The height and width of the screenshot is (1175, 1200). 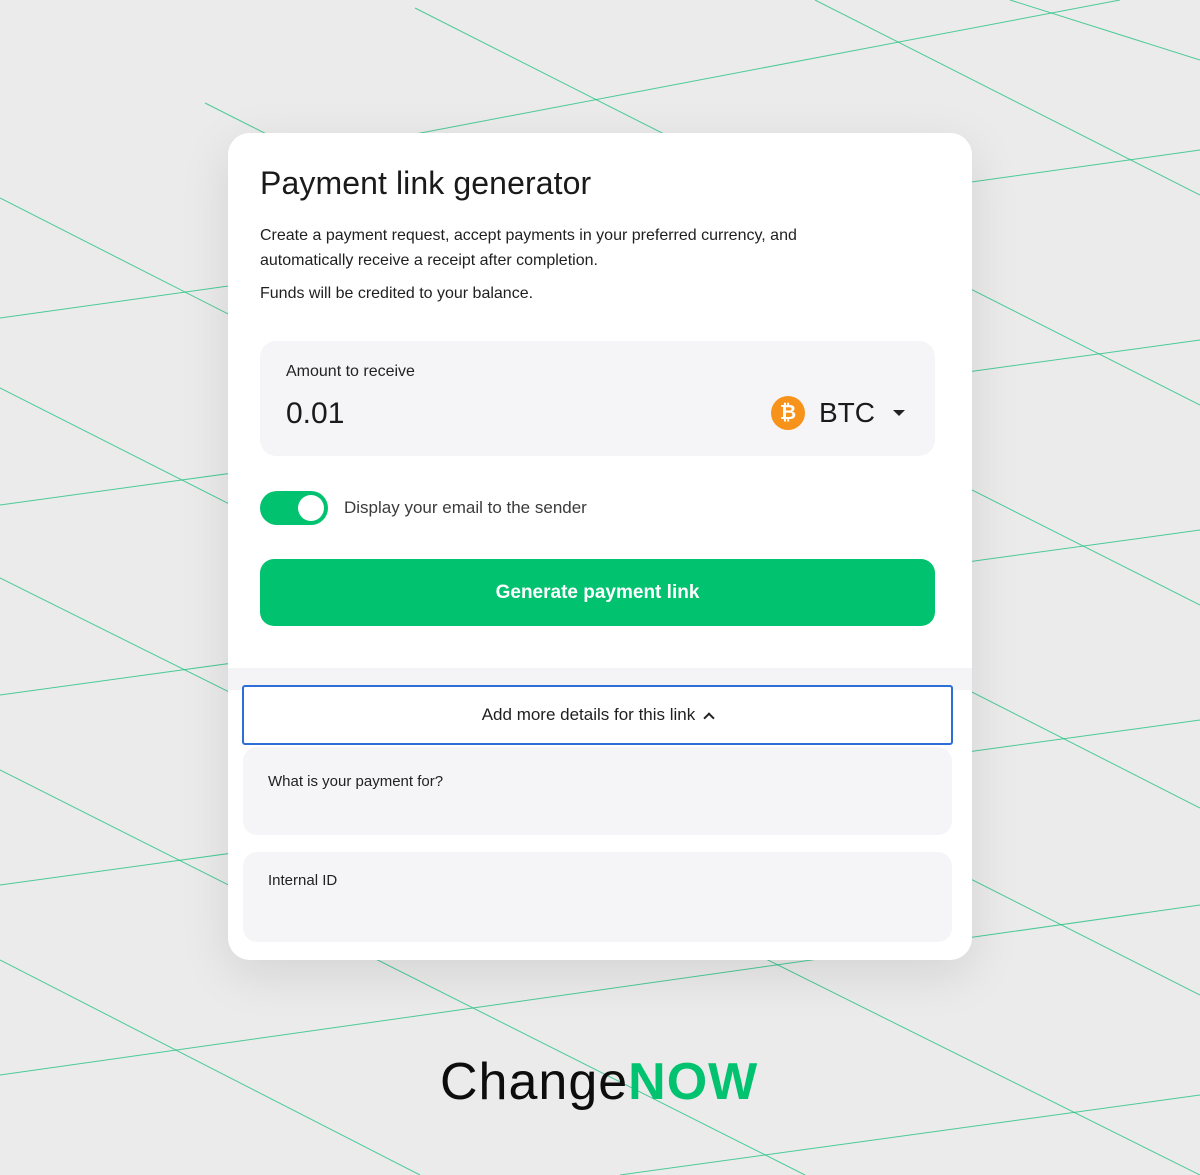 What do you see at coordinates (899, 413) in the screenshot?
I see `caret-down-icon` at bounding box center [899, 413].